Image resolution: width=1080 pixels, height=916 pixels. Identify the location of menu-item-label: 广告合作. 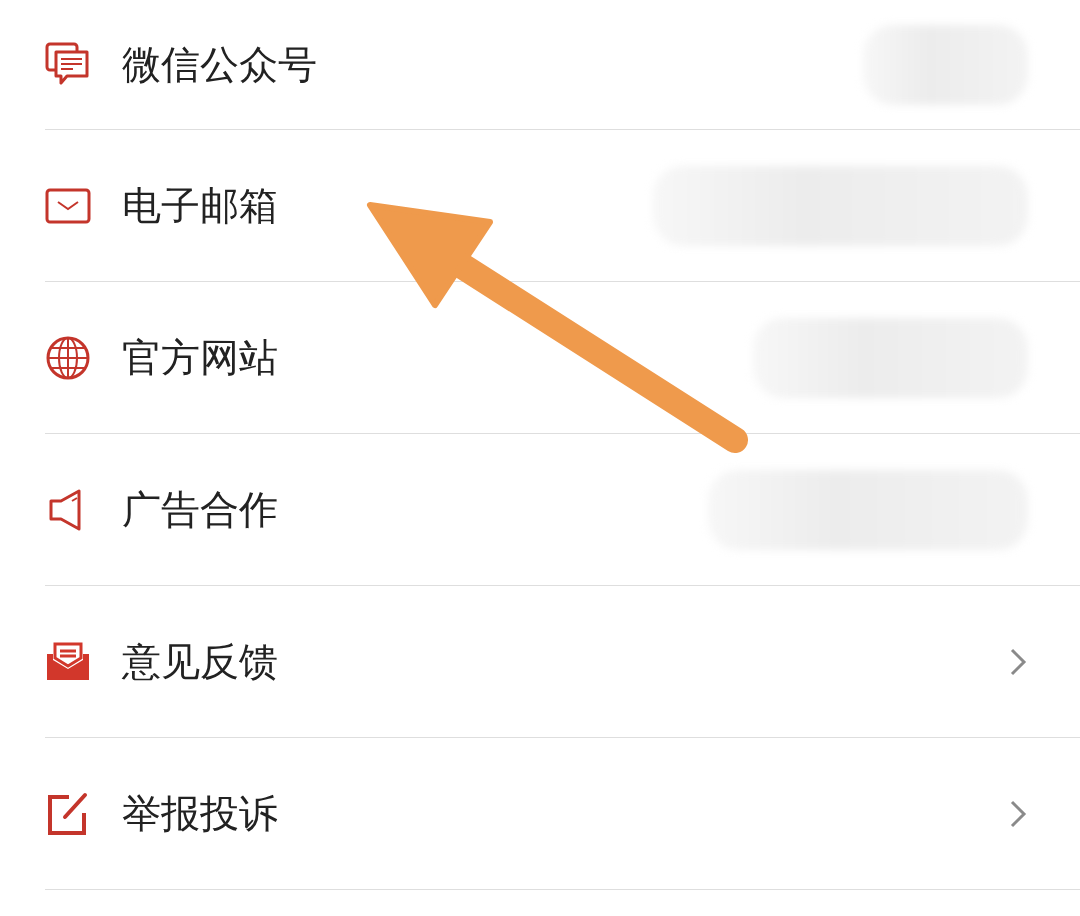
(200, 509).